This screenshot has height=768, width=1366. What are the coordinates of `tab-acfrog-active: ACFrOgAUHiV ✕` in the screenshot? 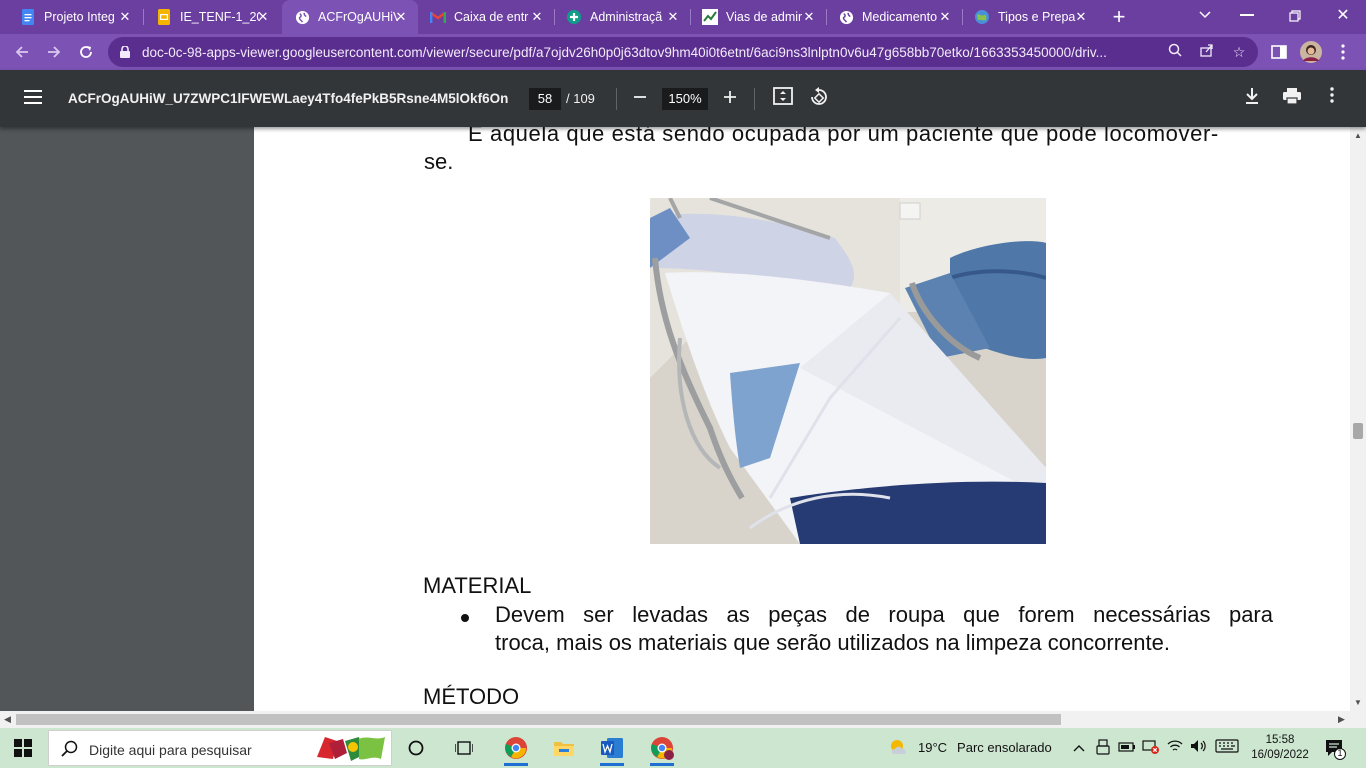 It's located at (350, 17).